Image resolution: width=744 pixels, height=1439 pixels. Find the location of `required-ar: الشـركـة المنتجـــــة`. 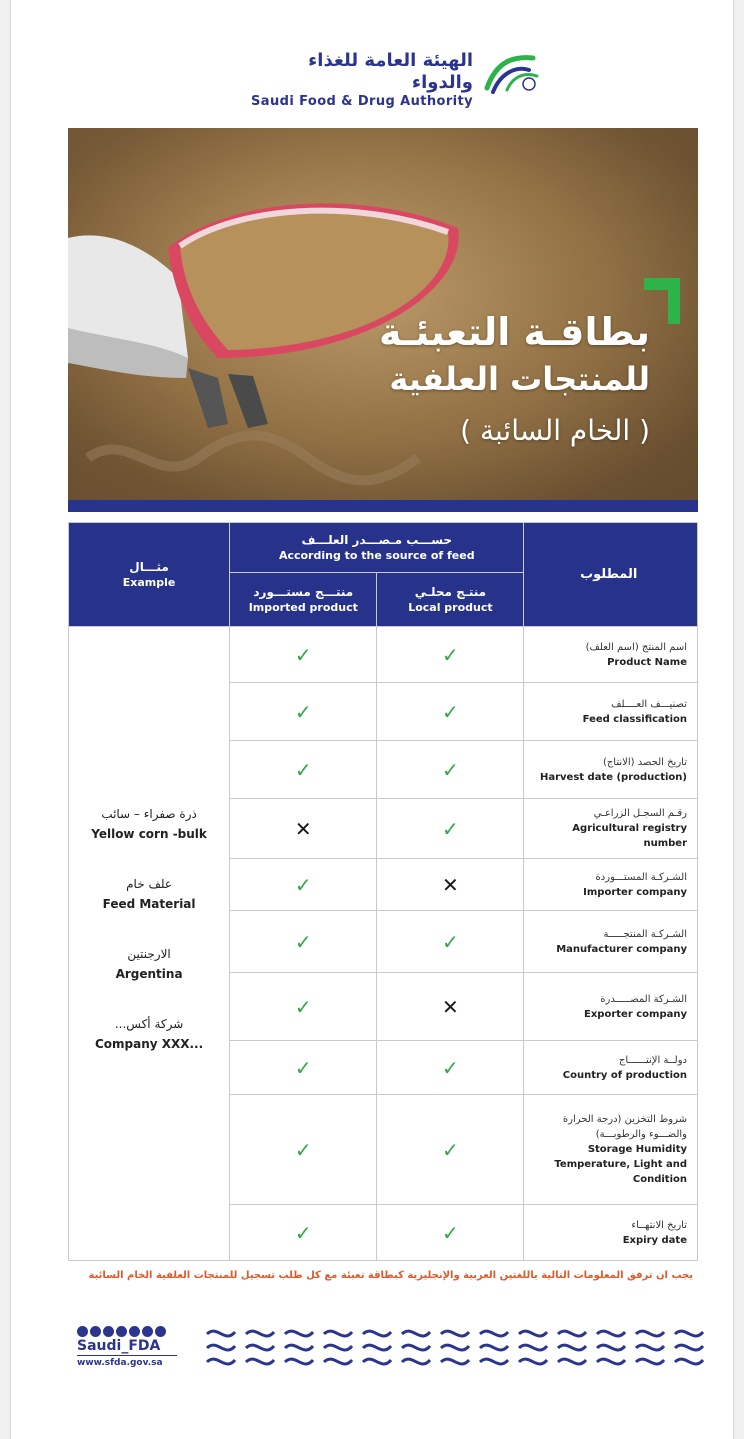

required-ar: الشـركـة المنتجـــــة is located at coordinates (645, 934).